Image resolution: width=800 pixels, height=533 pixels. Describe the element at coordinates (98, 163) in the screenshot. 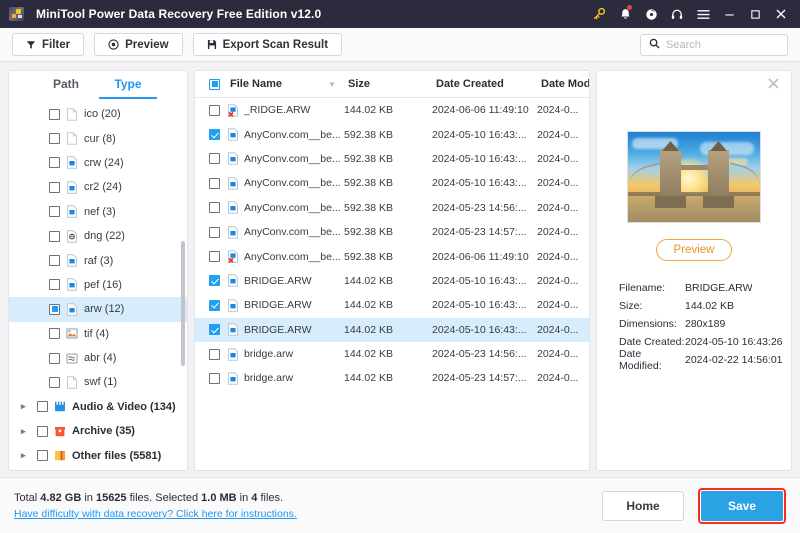

I see `sidebar-item-crw: crw (24)` at that location.